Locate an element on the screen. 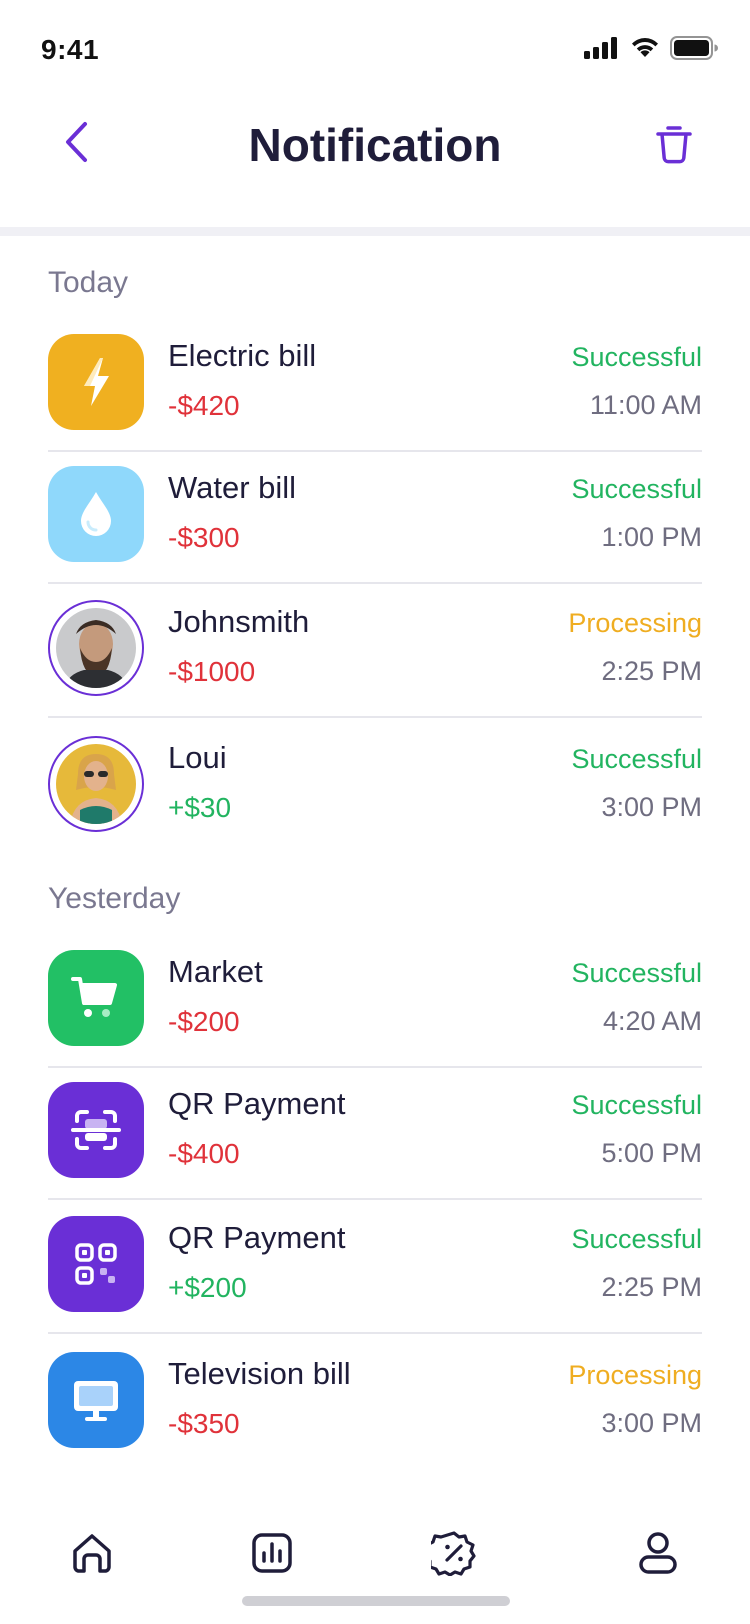 The width and height of the screenshot is (750, 1624). item-amount: -$300 is located at coordinates (204, 537).